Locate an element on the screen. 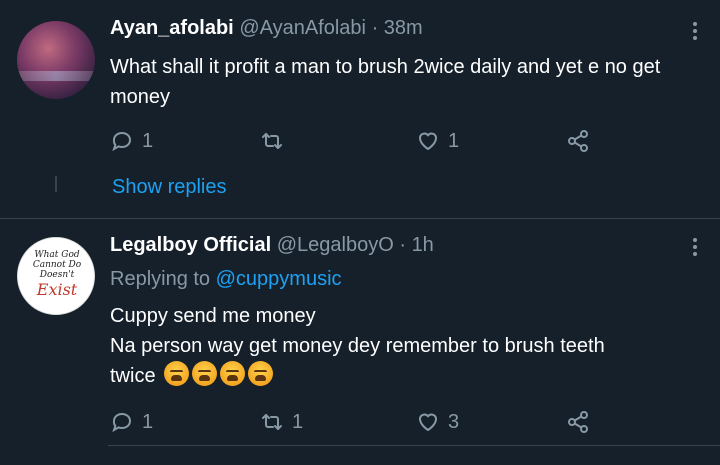 The image size is (720, 465). retweet-button is located at coordinates (276, 141).